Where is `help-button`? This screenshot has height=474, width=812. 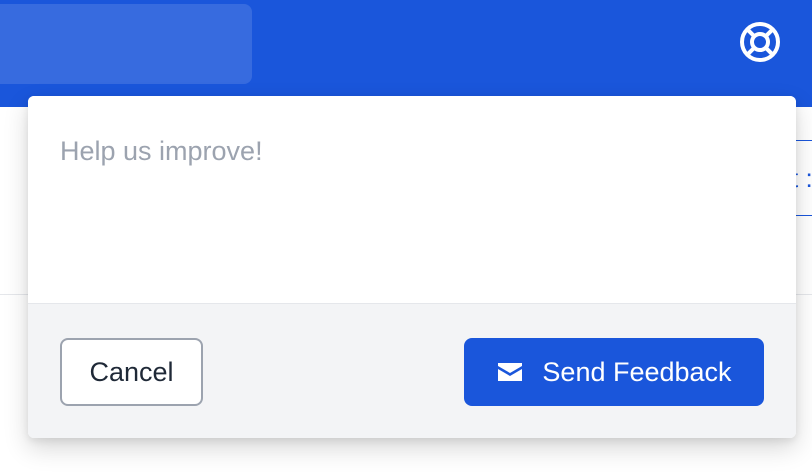
help-button is located at coordinates (760, 44).